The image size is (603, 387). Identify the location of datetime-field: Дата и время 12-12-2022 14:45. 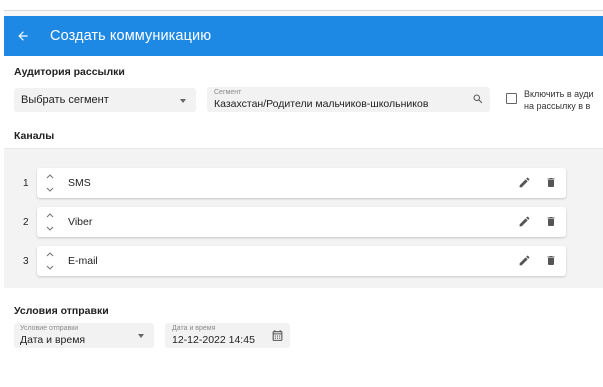
(227, 335).